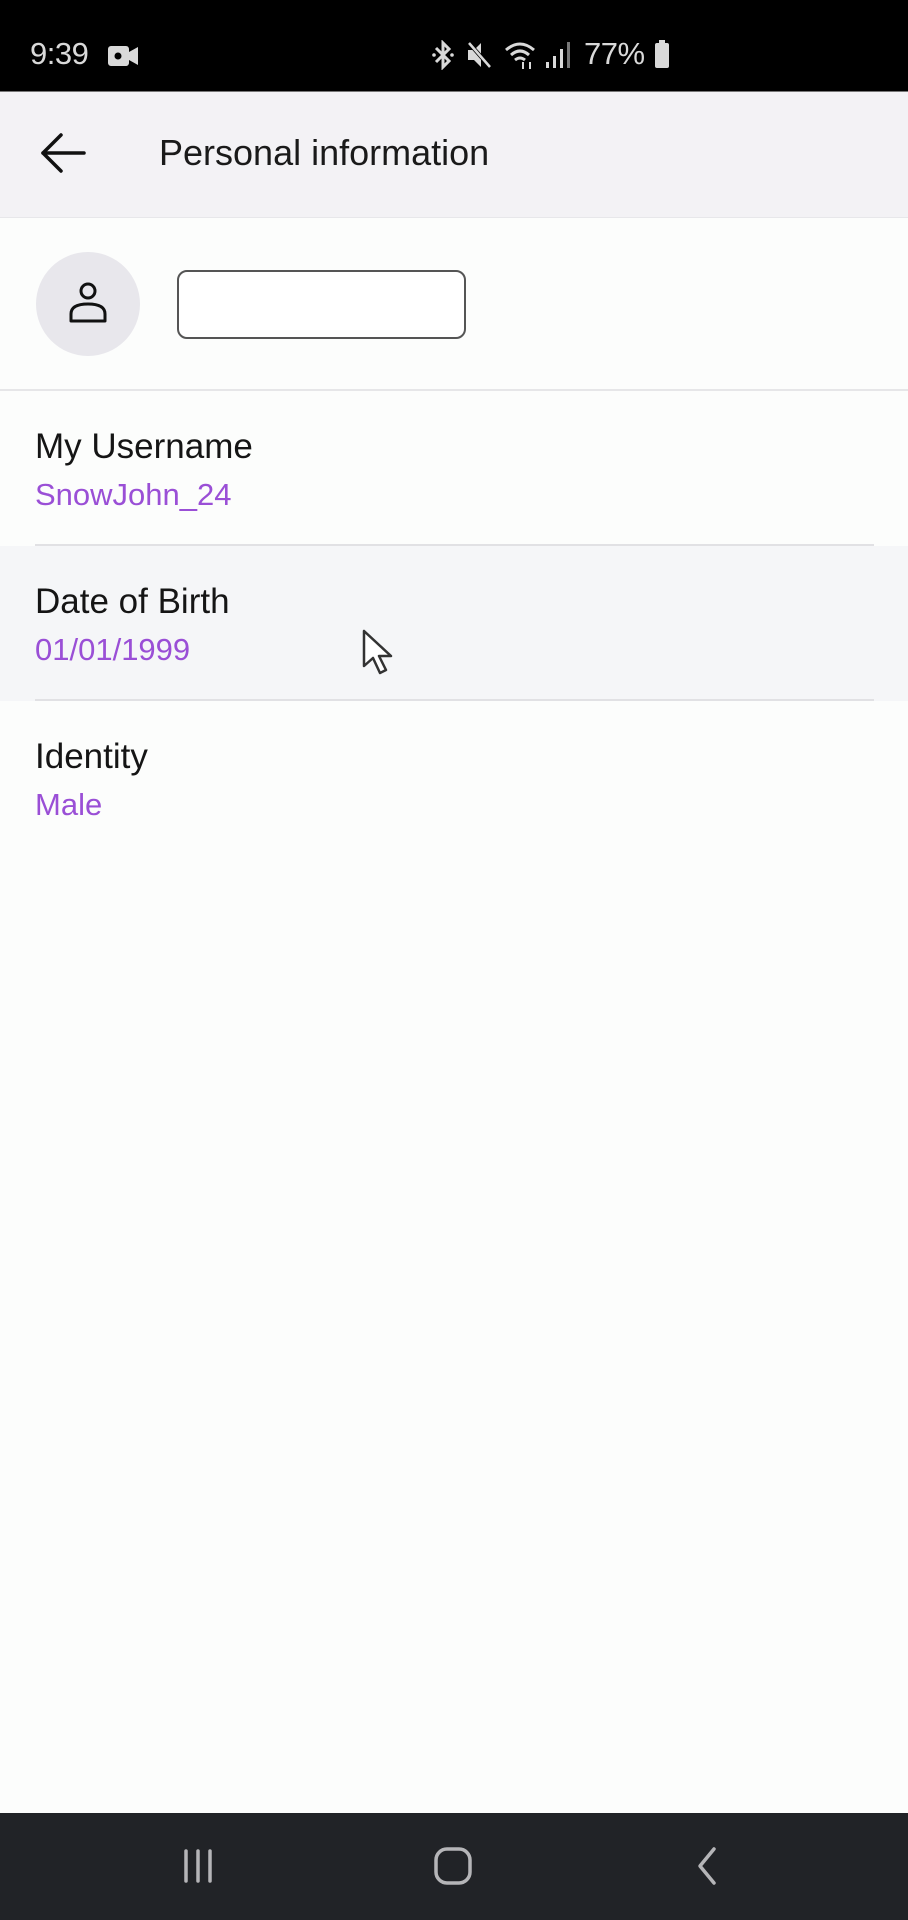 This screenshot has height=1920, width=908. I want to click on app-header: Personal information, so click(454, 155).